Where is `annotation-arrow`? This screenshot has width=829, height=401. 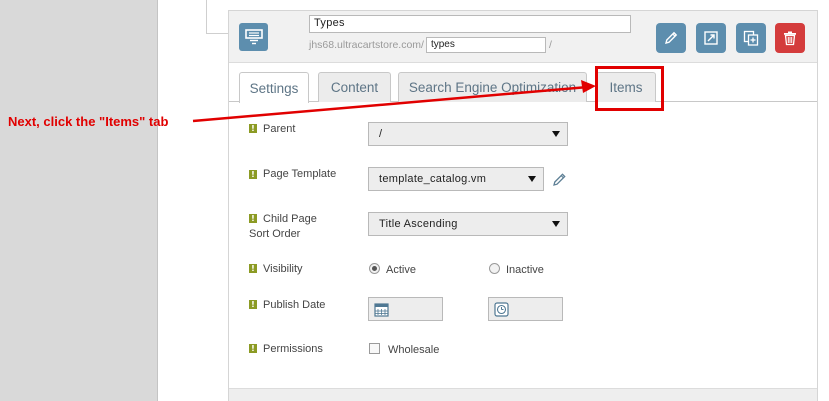
annotation-arrow is located at coordinates (394, 101).